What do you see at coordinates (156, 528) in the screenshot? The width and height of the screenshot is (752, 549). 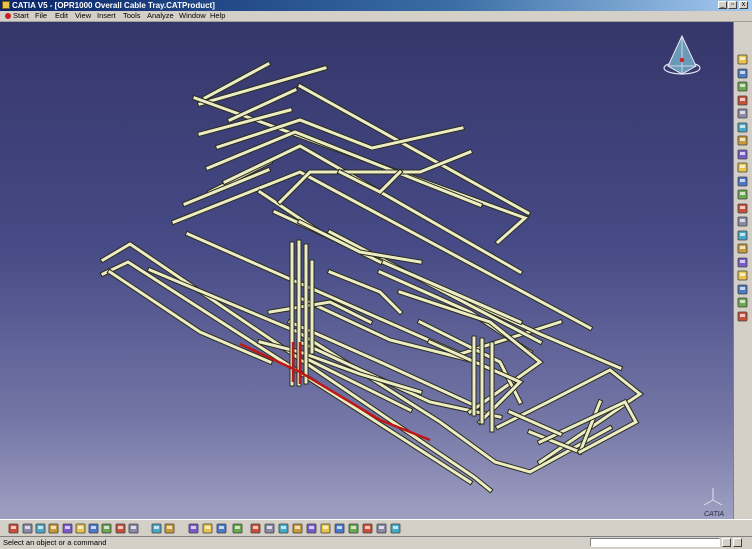 I see `formula-icon` at bounding box center [156, 528].